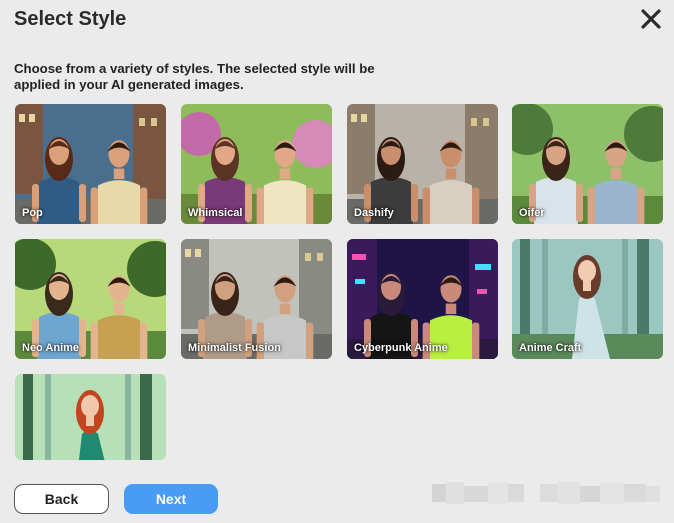 This screenshot has width=674, height=523. What do you see at coordinates (374, 213) in the screenshot?
I see `style-label: Dashify` at bounding box center [374, 213].